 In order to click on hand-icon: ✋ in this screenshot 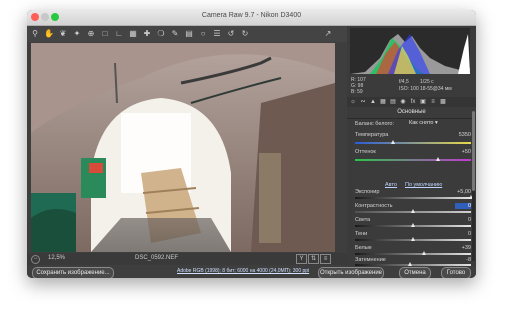, I will do `click(49, 34)`.